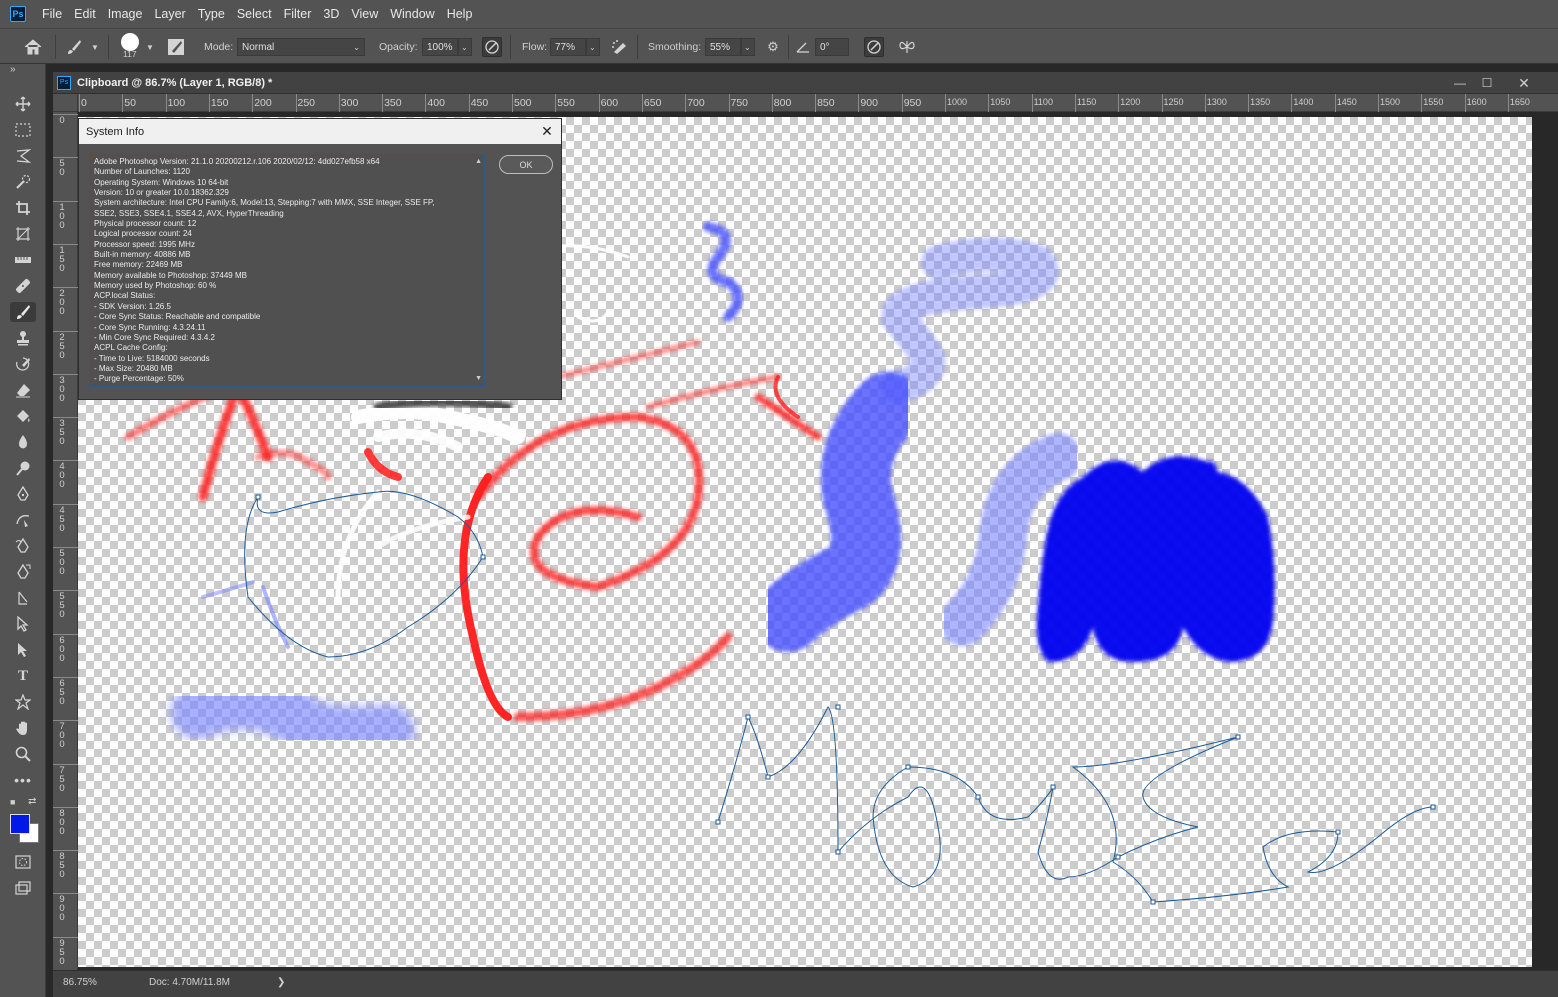 This screenshot has width=1558, height=997. I want to click on healing-brush-tool-icon, so click(23, 286).